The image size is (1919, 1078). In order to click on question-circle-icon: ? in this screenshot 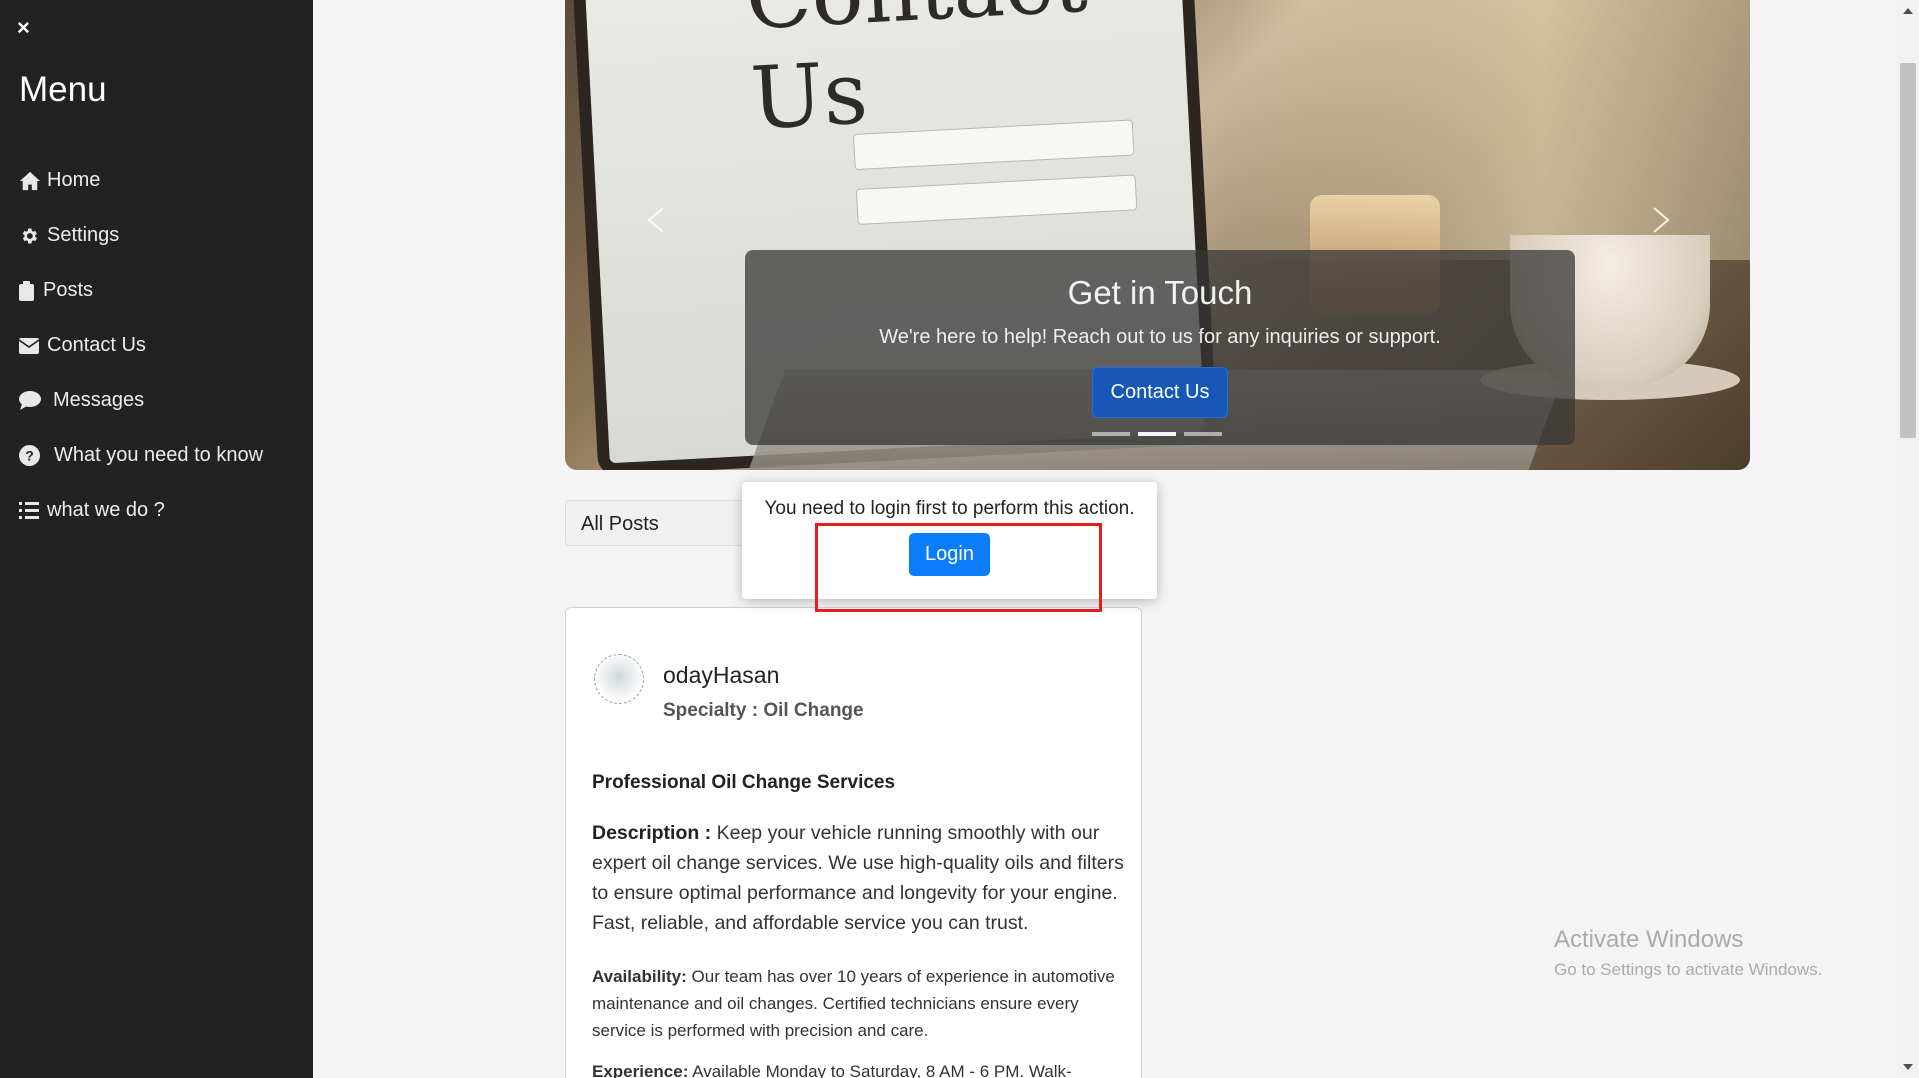, I will do `click(36, 455)`.